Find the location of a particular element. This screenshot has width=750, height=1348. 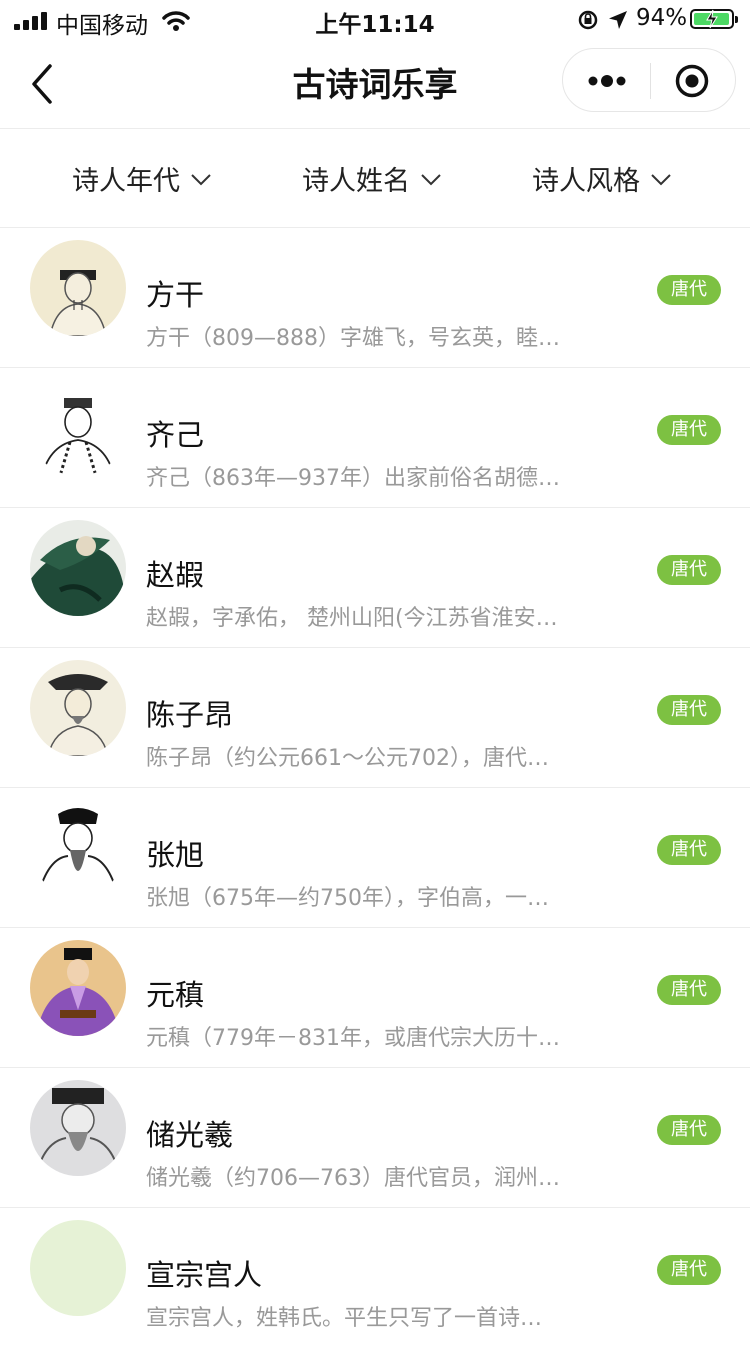

poet-list-item: 宣宗宫人 宣宗宫人，姓韩氏。平生只写了一首诗… 唐代 is located at coordinates (375, 1278).